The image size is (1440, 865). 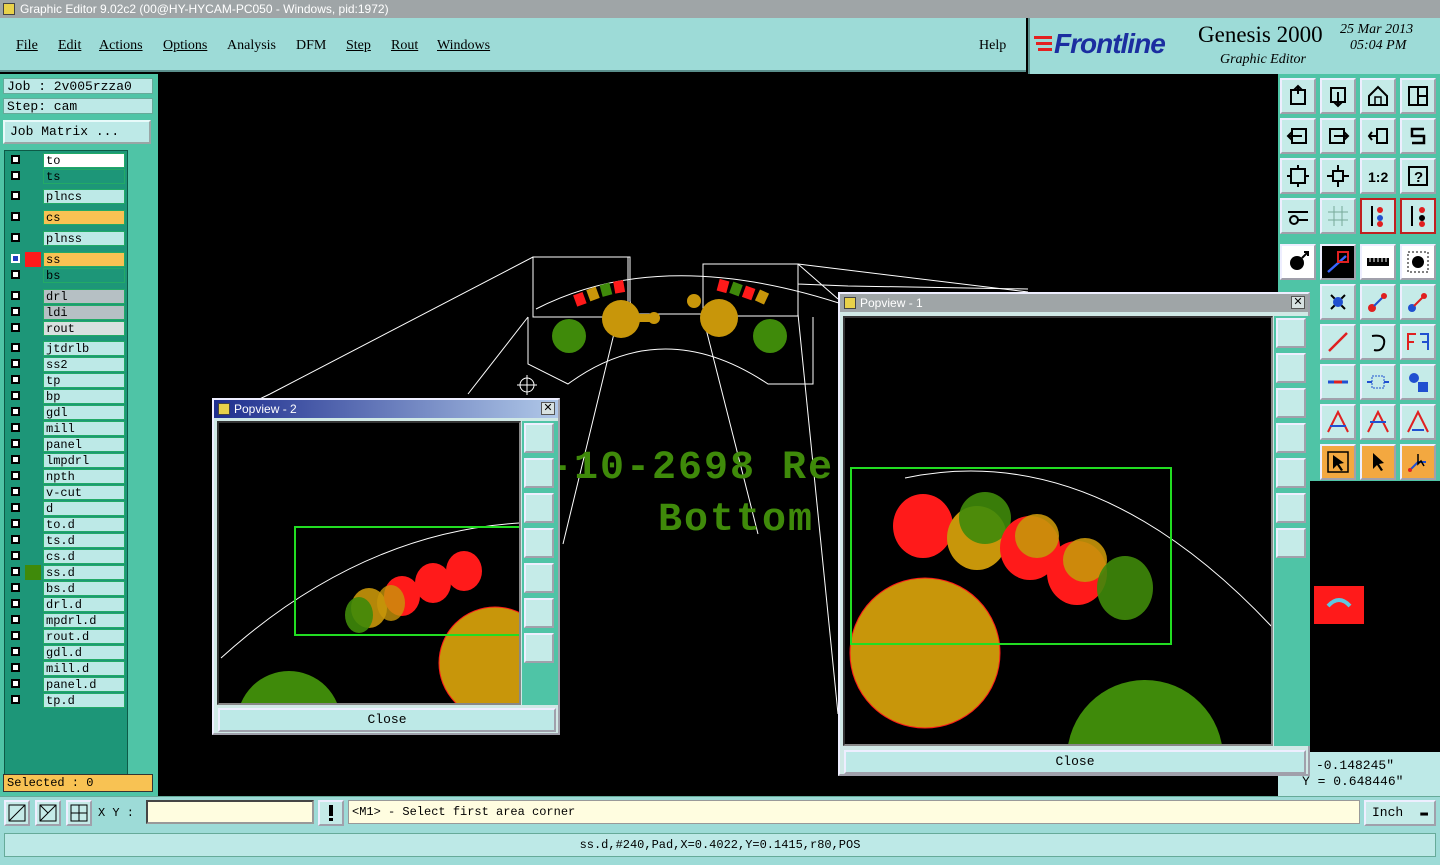 What do you see at coordinates (67, 177) in the screenshot?
I see `layer-row-ts: ts` at bounding box center [67, 177].